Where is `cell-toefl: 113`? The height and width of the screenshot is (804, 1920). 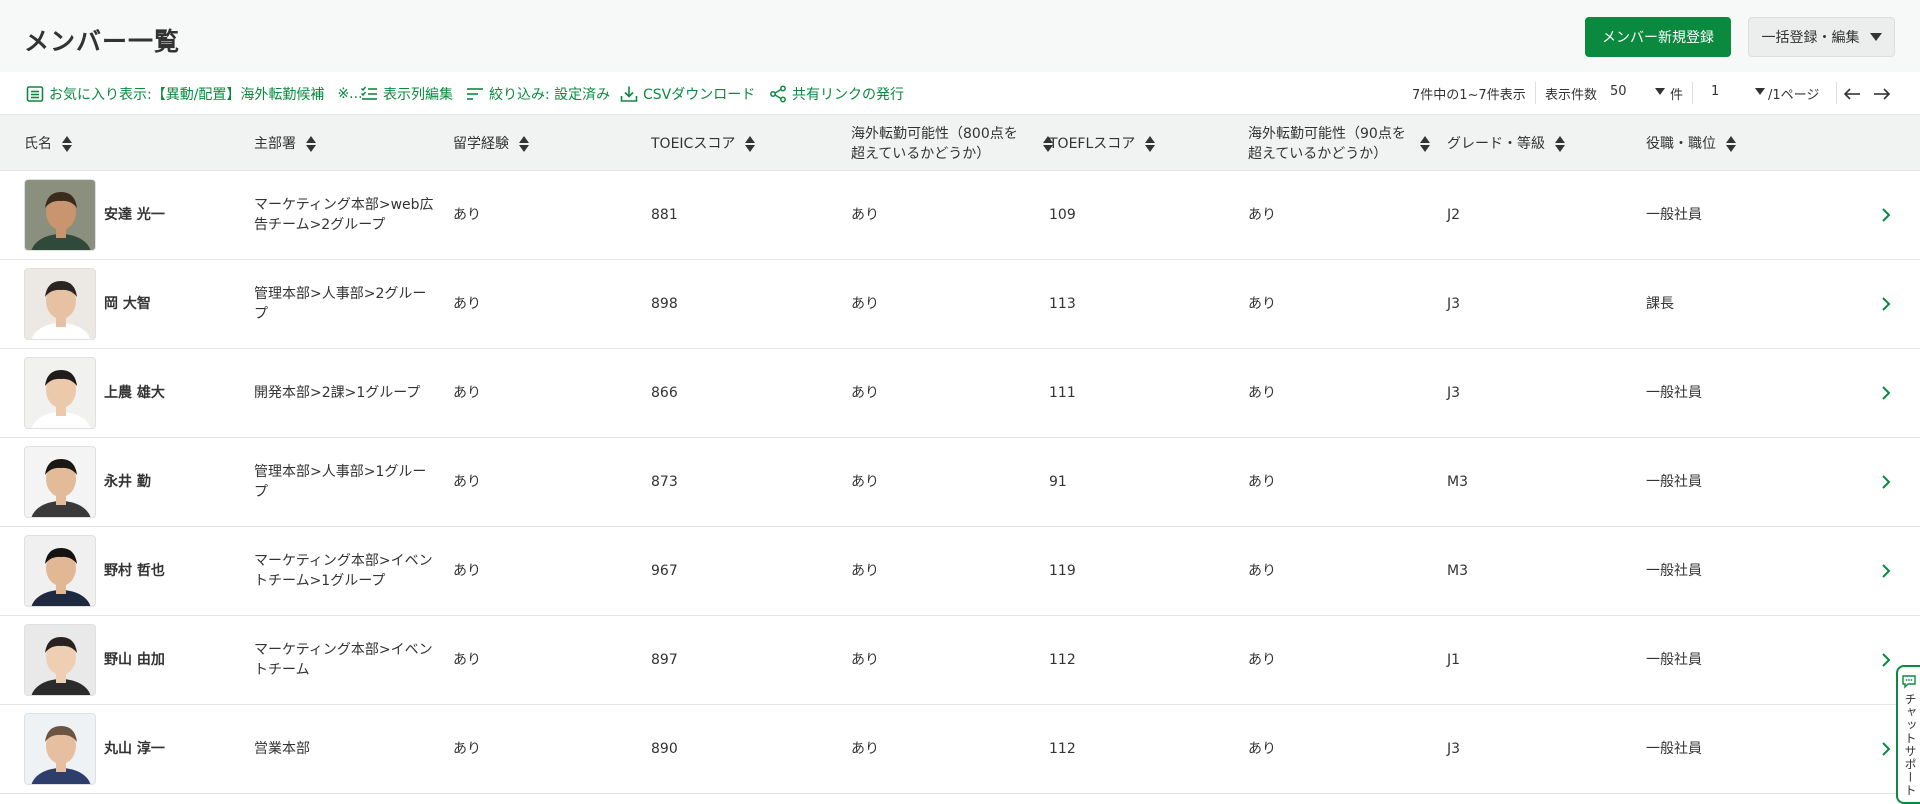
cell-toefl: 113 is located at coordinates (1062, 304).